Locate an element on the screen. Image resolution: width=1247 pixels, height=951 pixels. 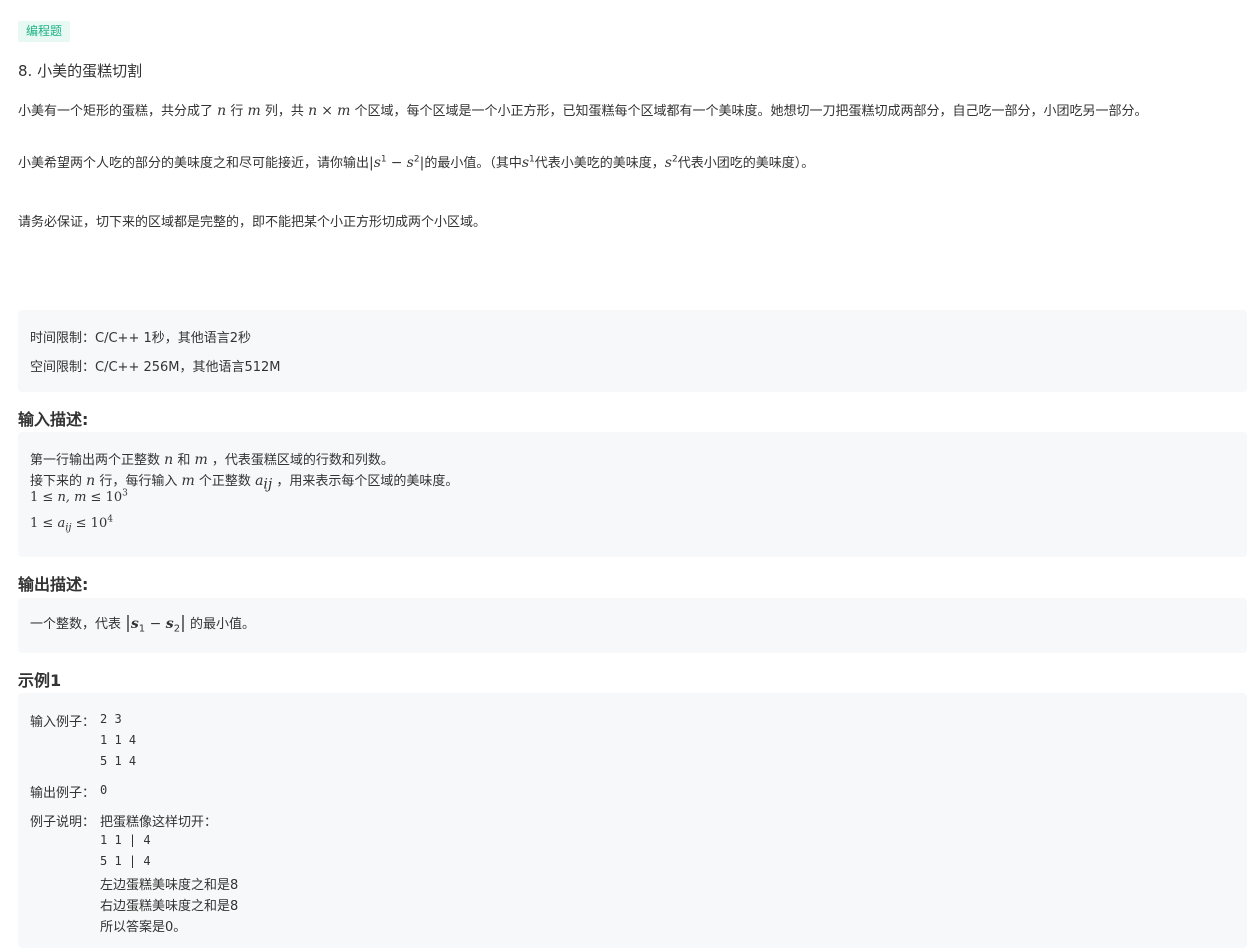
example-input-line: 2 3 is located at coordinates (111, 719).